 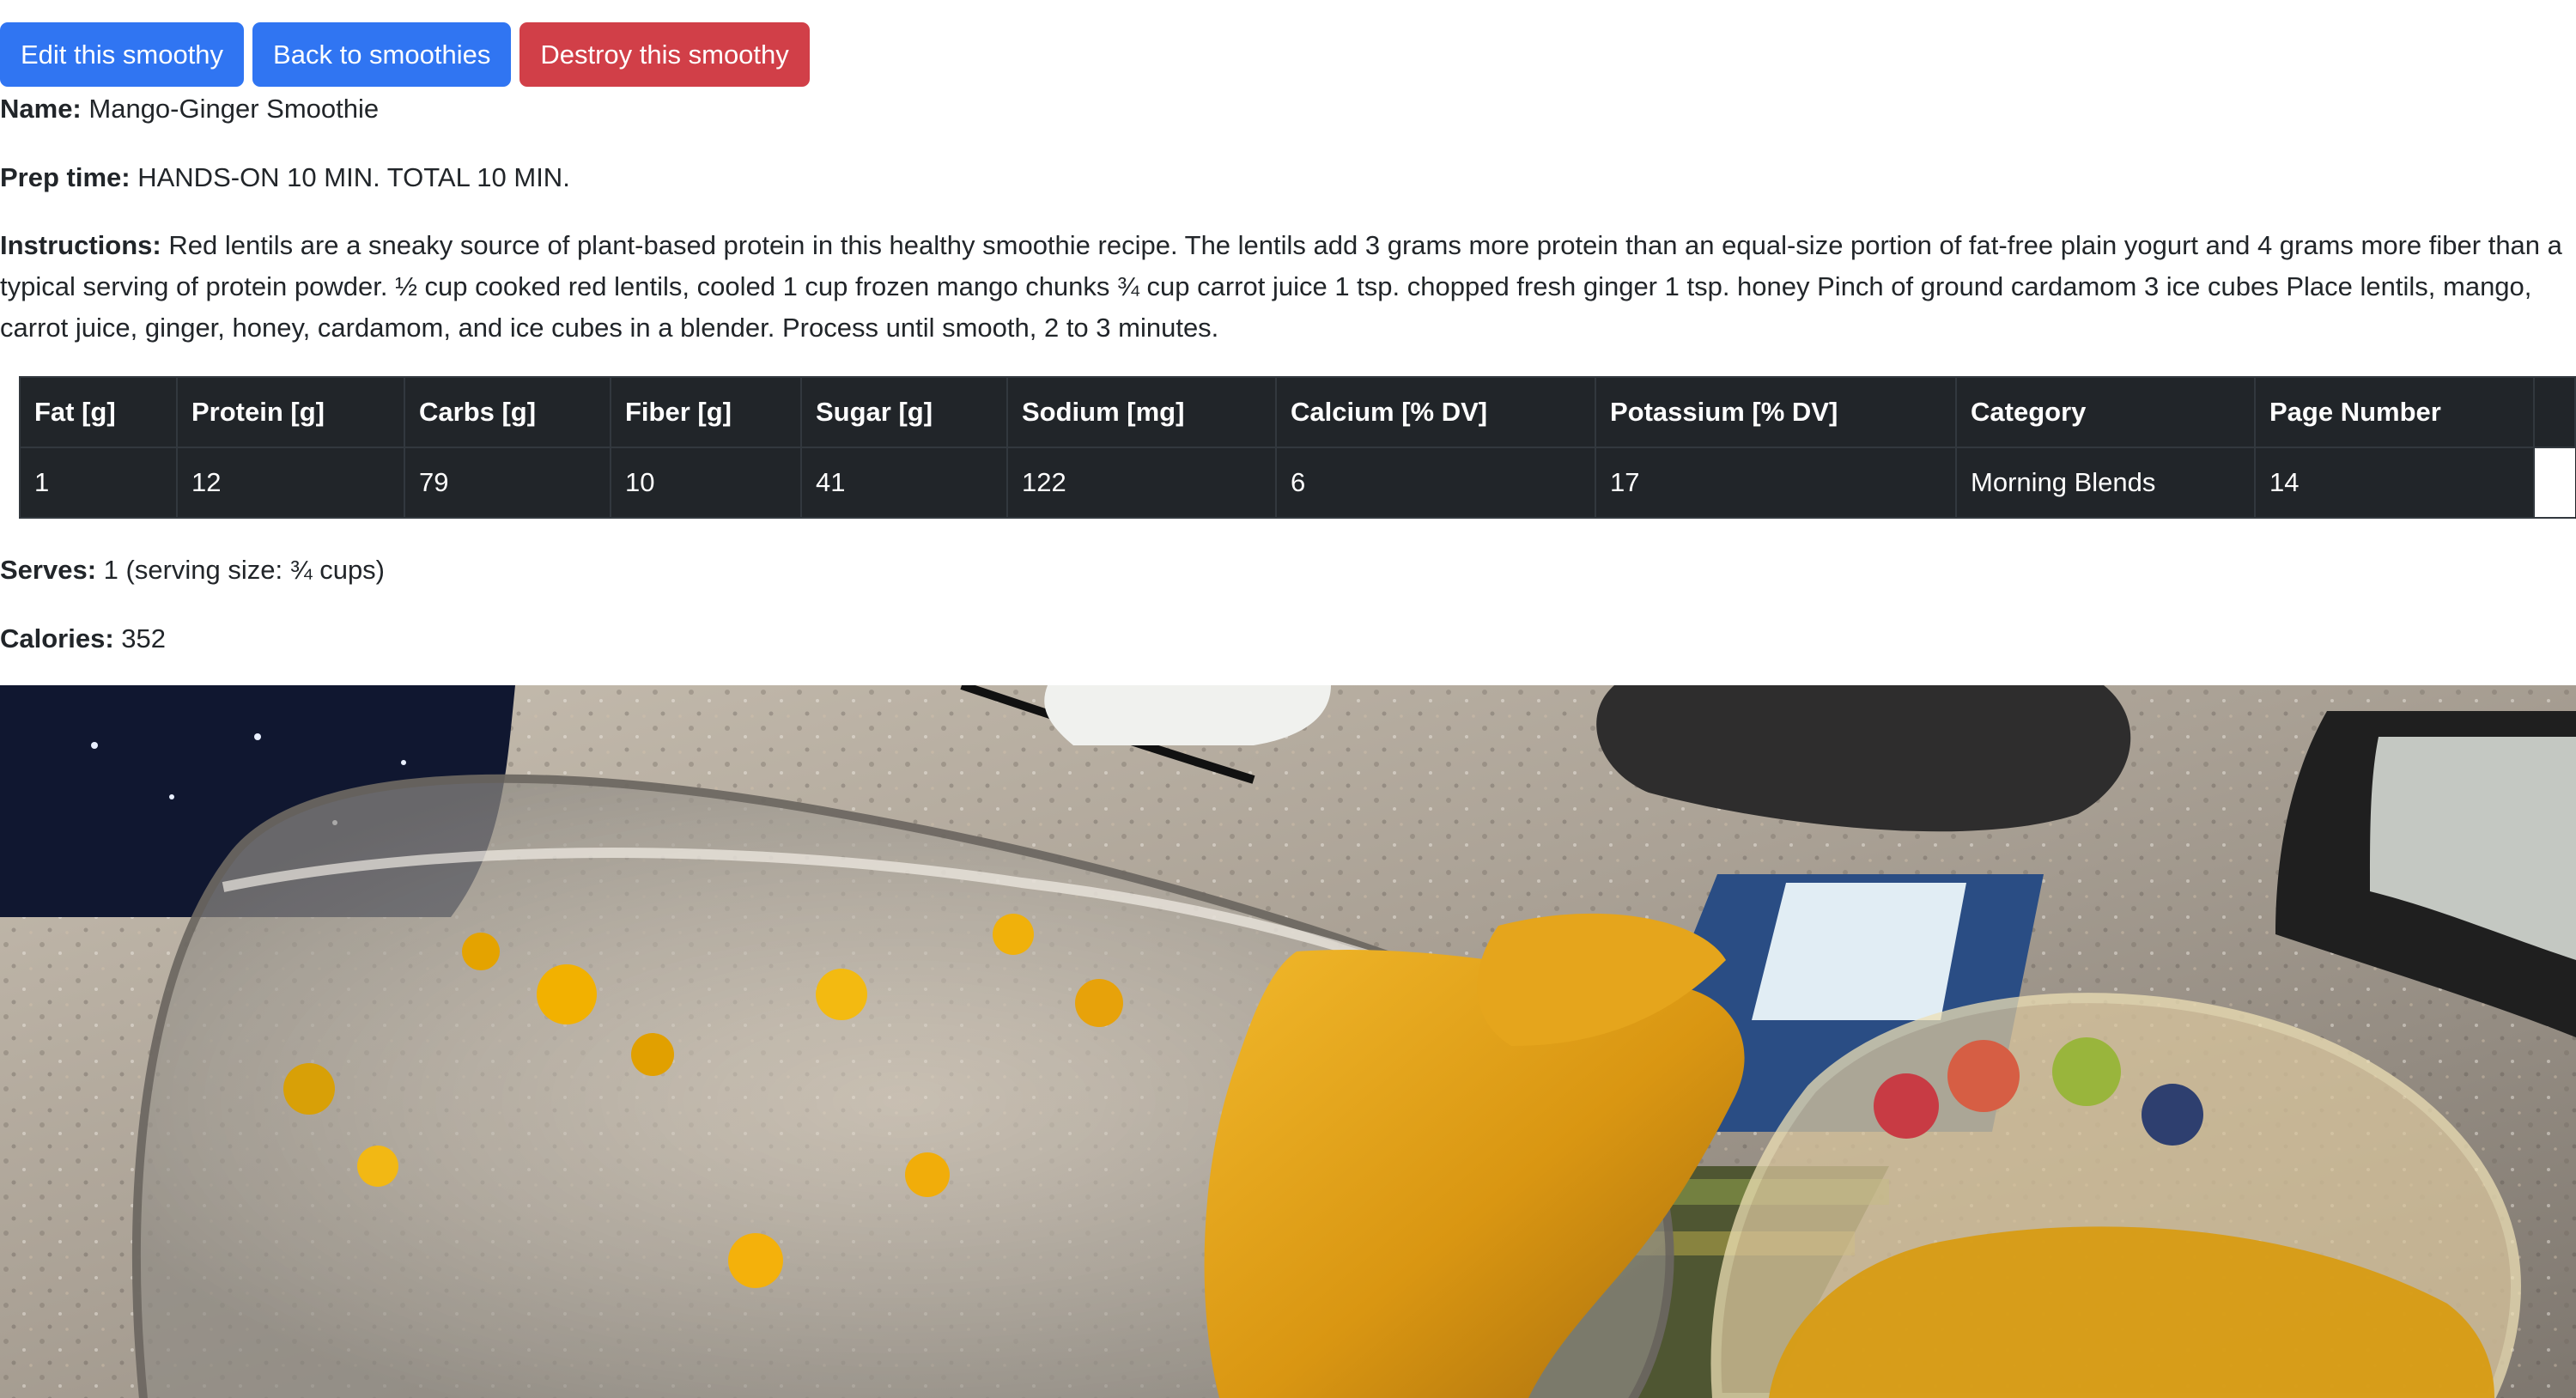 What do you see at coordinates (41, 109) in the screenshot?
I see `name-label: Name:` at bounding box center [41, 109].